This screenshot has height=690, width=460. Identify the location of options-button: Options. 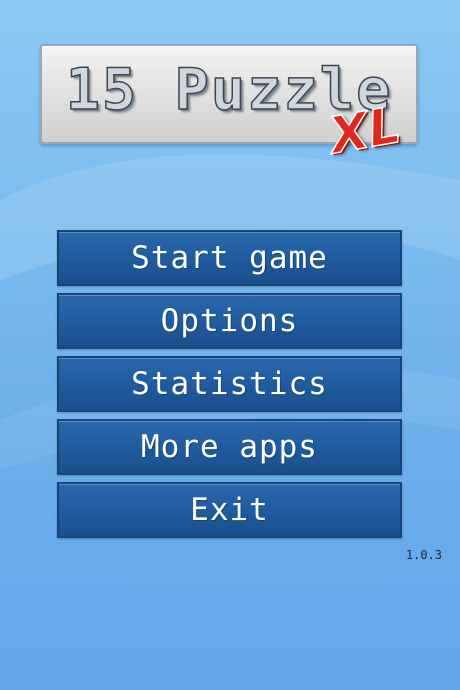
(229, 321).